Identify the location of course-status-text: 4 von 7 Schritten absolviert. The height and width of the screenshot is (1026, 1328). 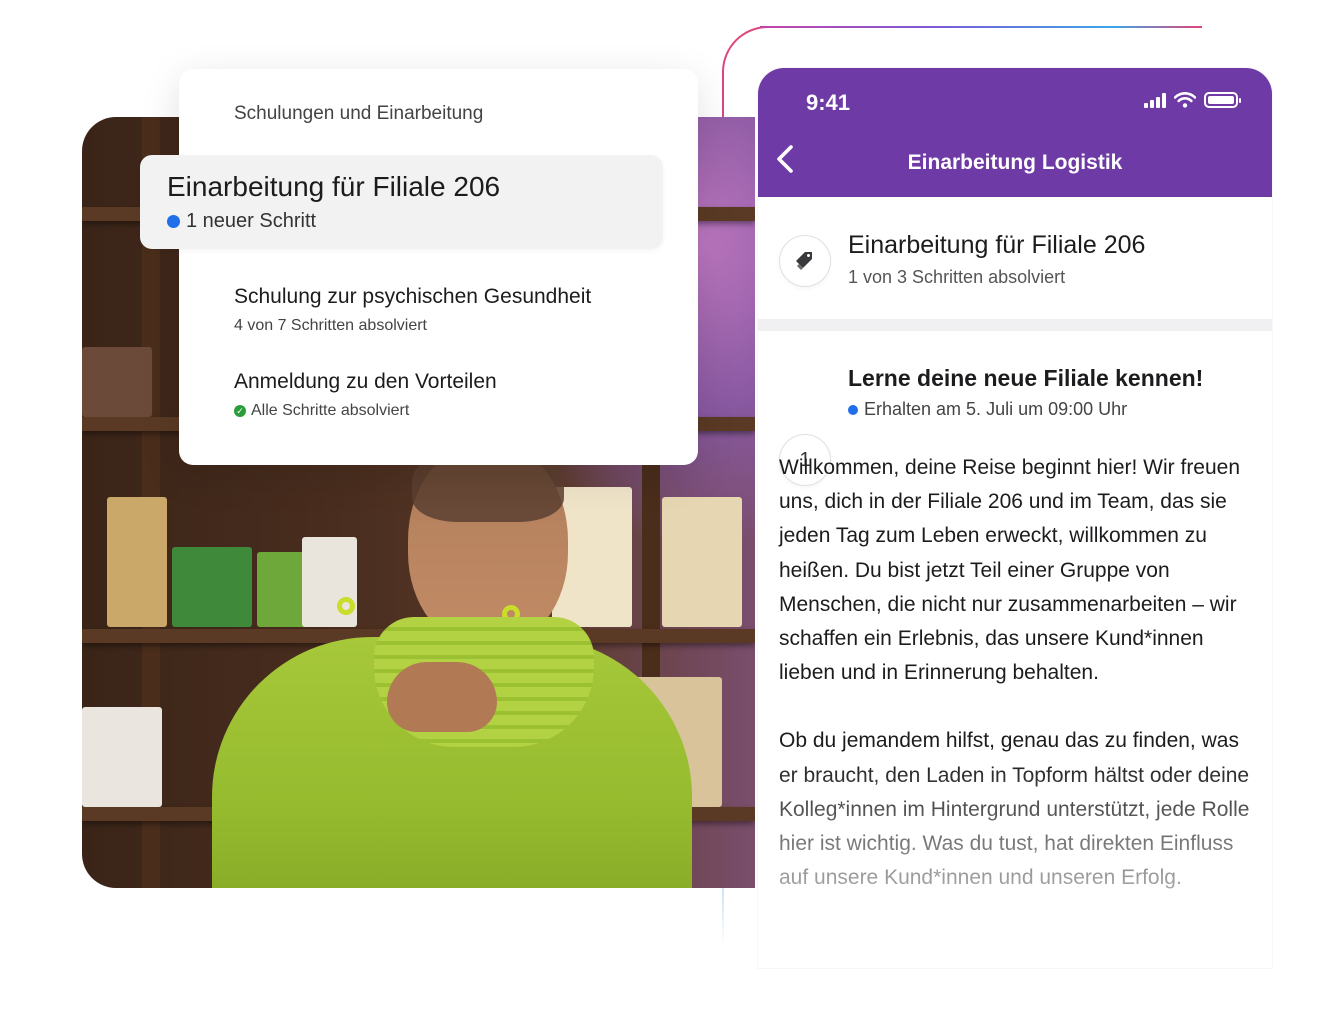
(330, 325).